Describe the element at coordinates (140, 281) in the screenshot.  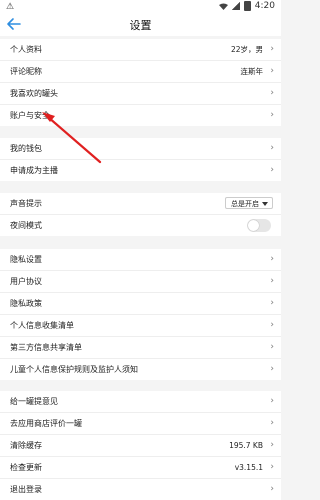
I see `settings-row-user-agreement: 用户协议 ›` at that location.